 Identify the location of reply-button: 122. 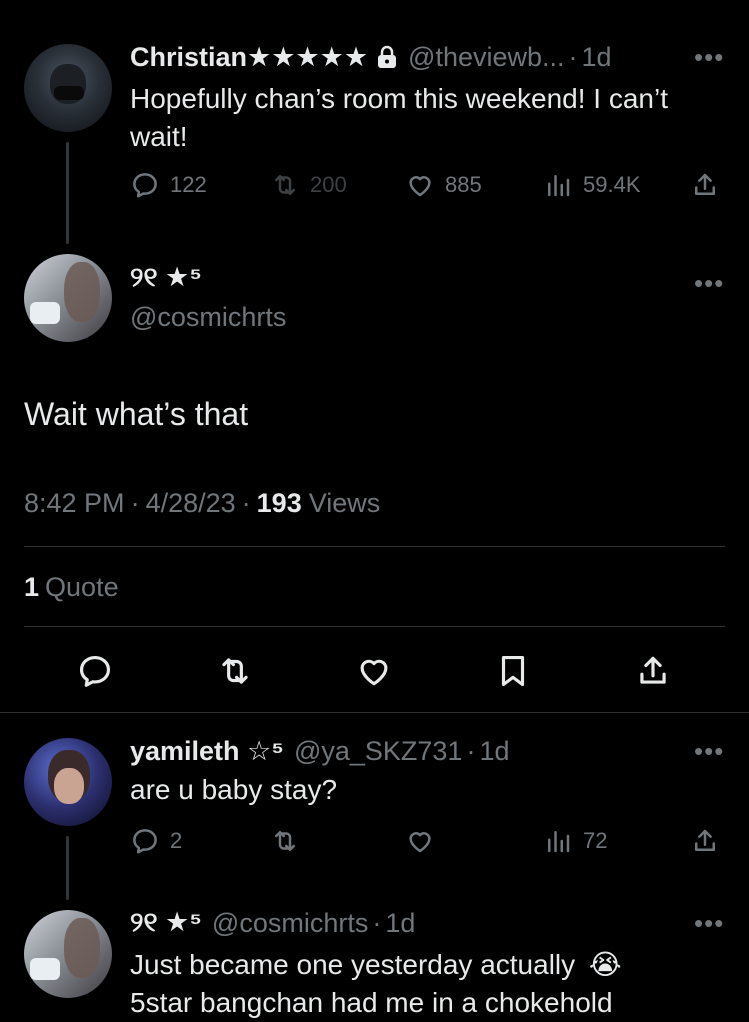
(168, 185).